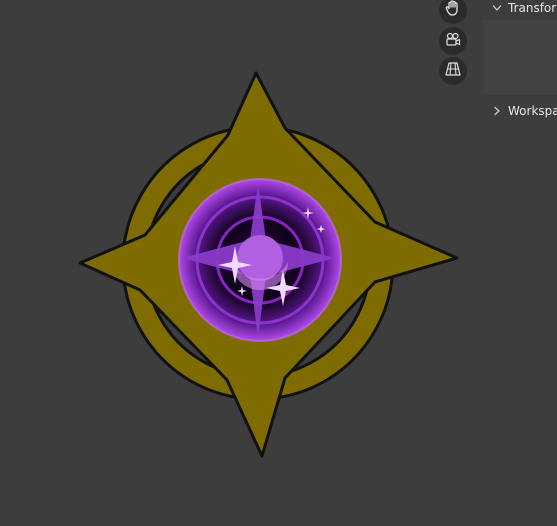  What do you see at coordinates (497, 8) in the screenshot?
I see `chevron-down-icon` at bounding box center [497, 8].